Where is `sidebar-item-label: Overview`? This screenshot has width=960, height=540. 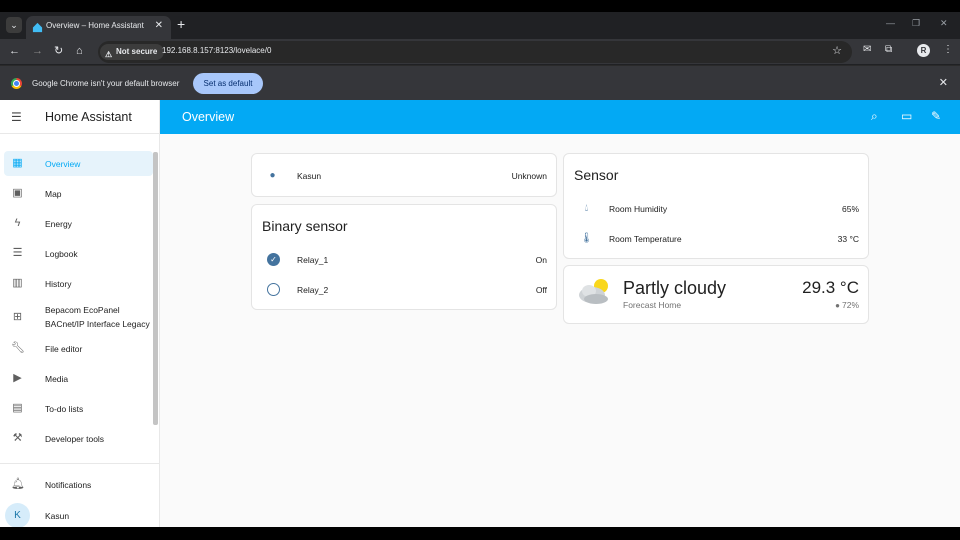
sidebar-item-label: Overview is located at coordinates (63, 164).